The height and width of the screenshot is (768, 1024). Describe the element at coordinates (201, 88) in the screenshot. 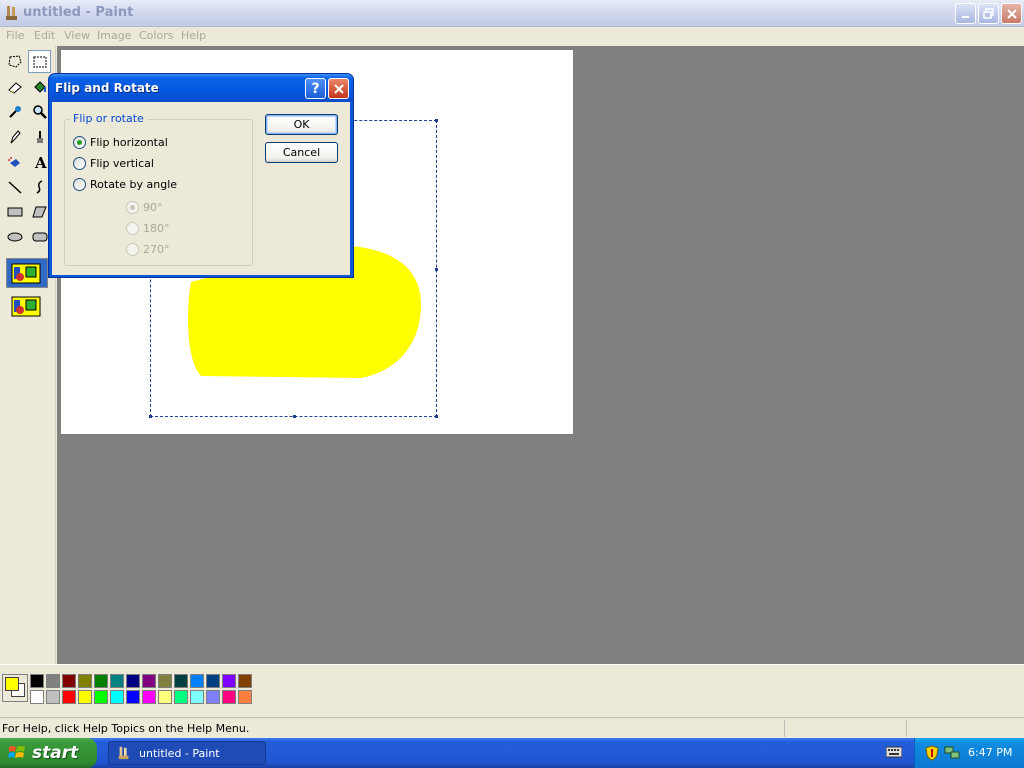

I see `dialog-title-bar: Flip and Rotate ?` at that location.